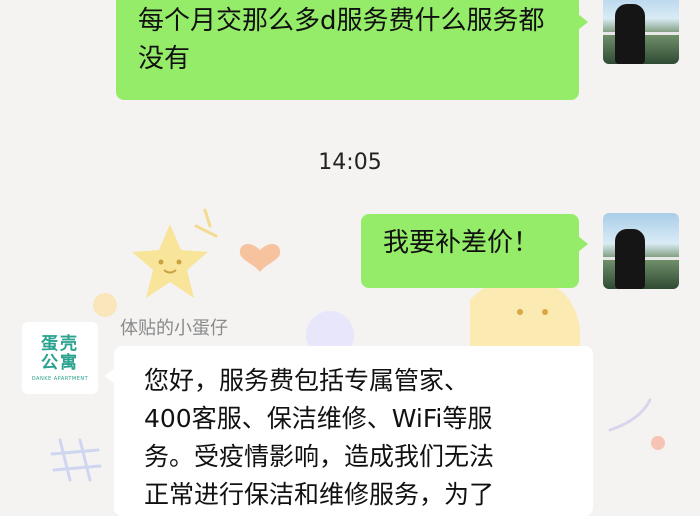 The height and width of the screenshot is (516, 700). Describe the element at coordinates (105, 305) in the screenshot. I see `bubble-doodle` at that location.